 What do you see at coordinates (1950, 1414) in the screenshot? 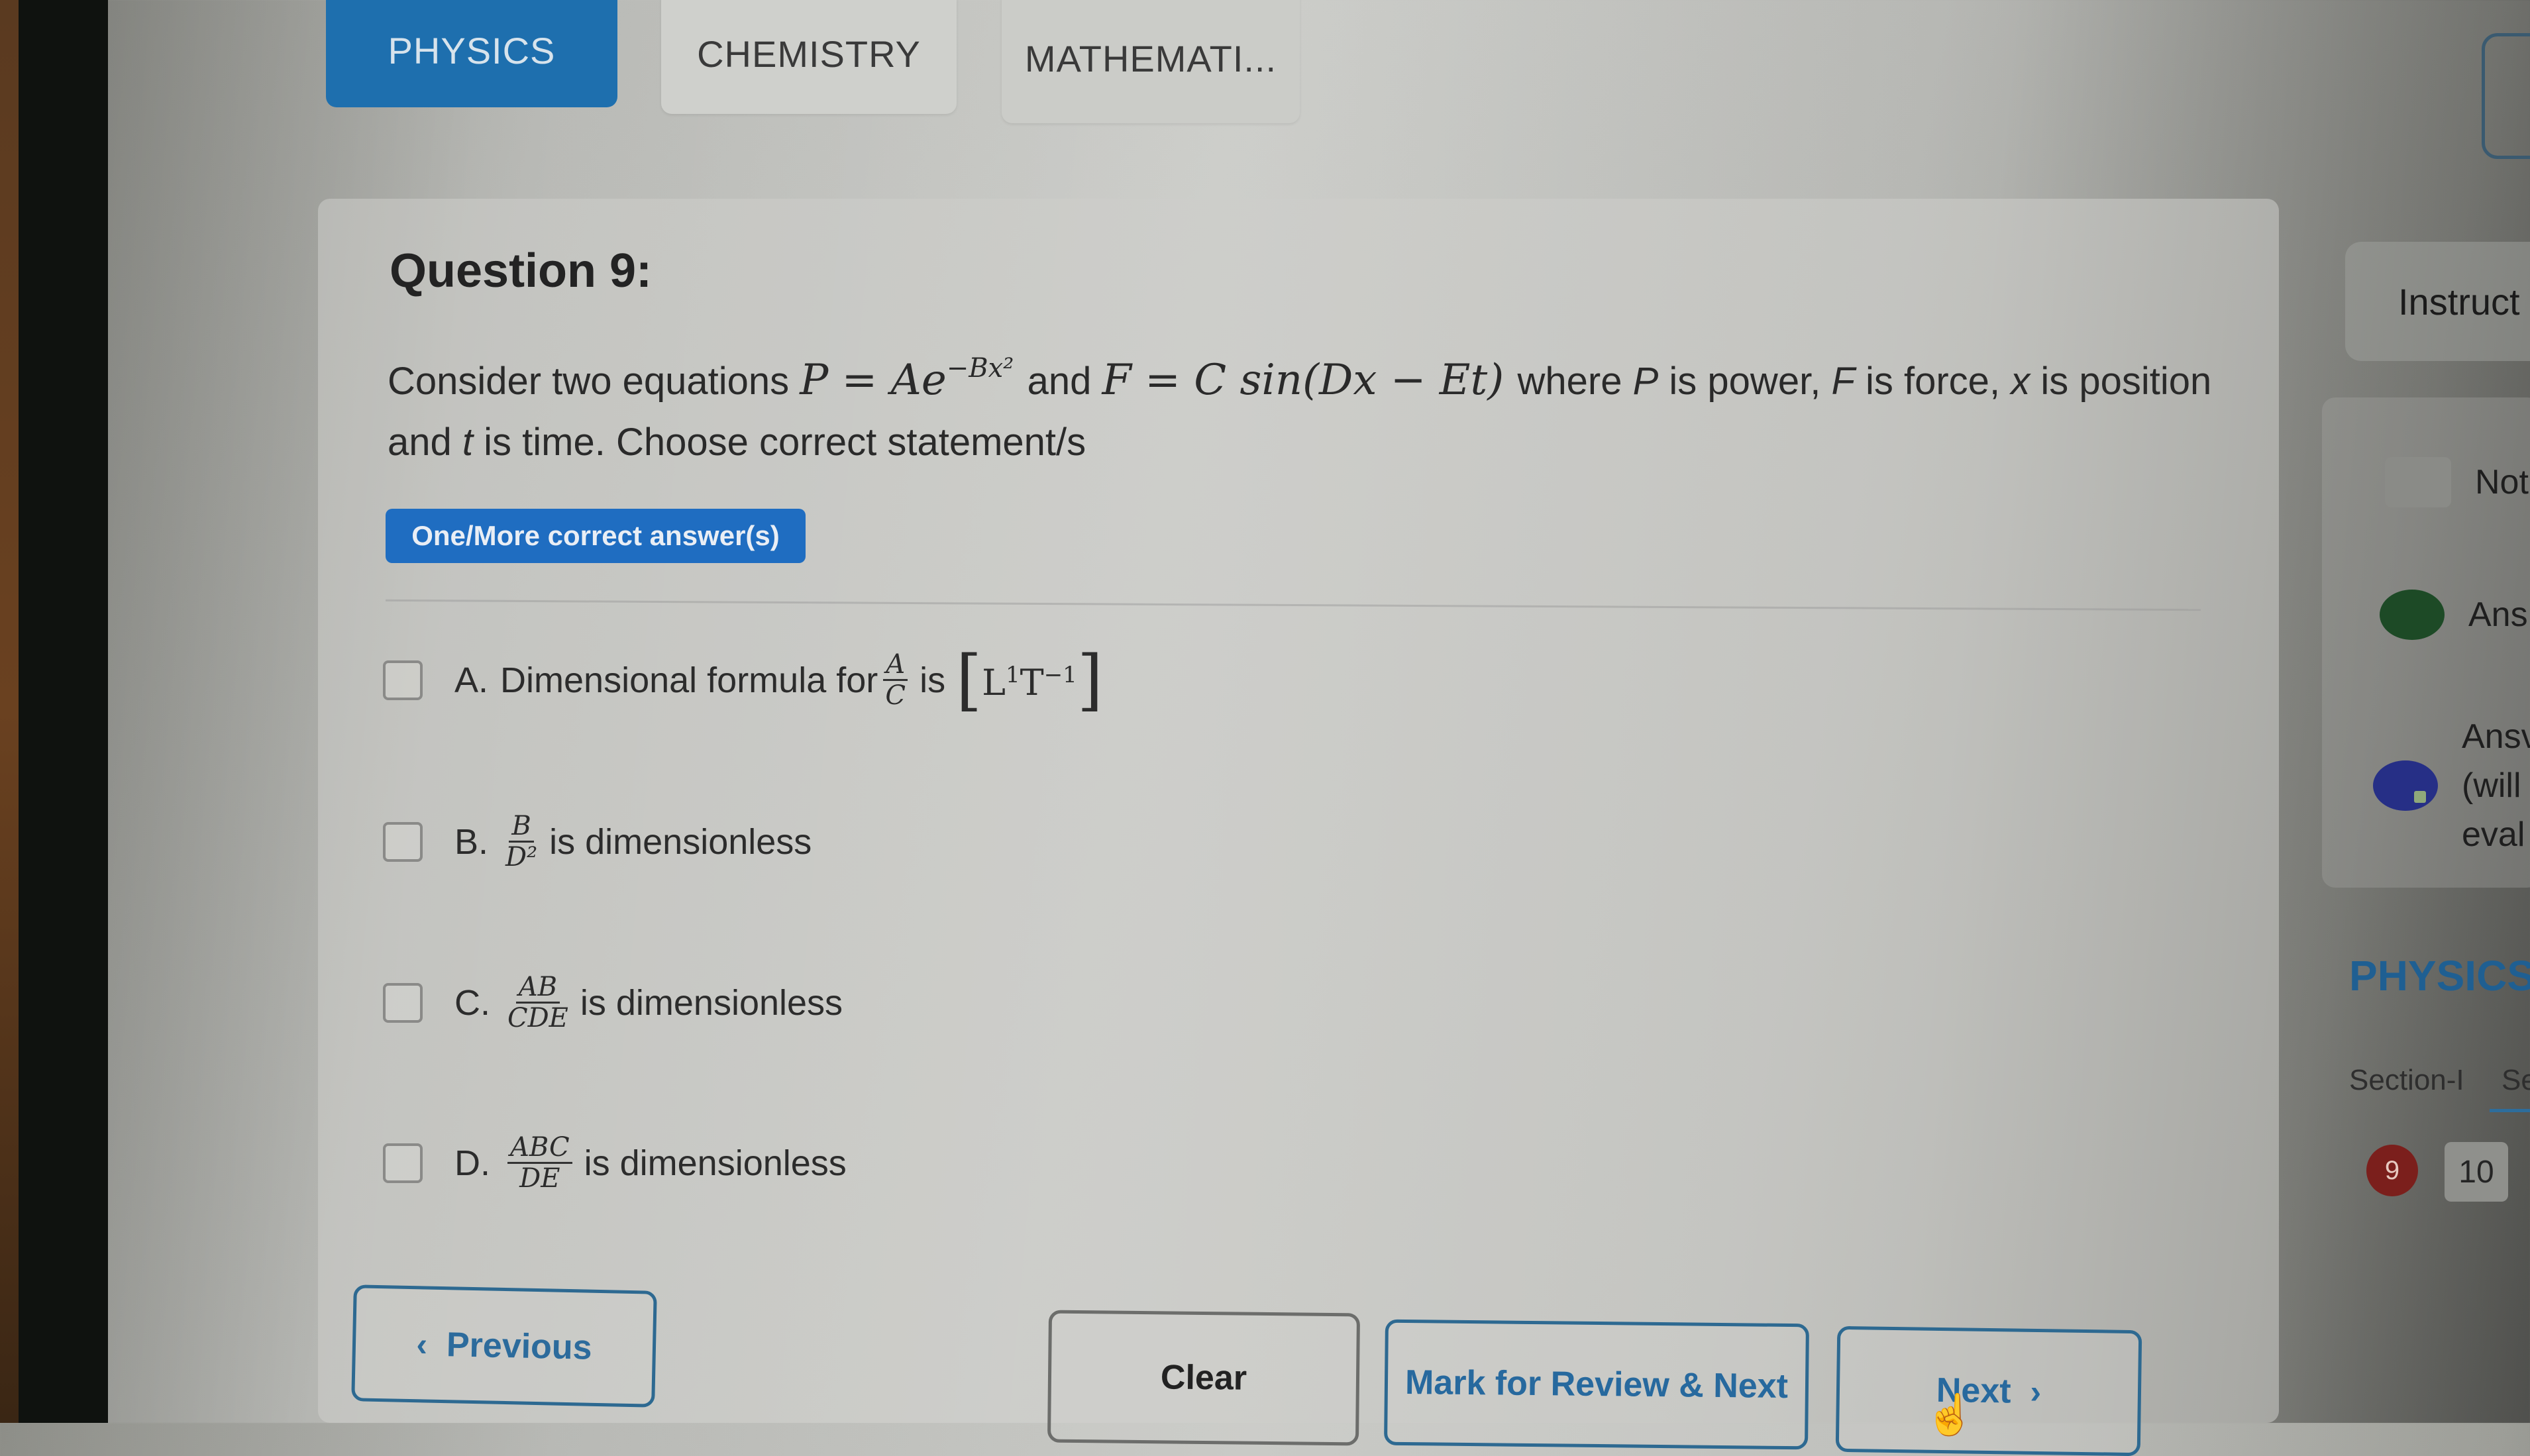
I see `hand-pointer-cursor-icon: ☝` at bounding box center [1950, 1414].